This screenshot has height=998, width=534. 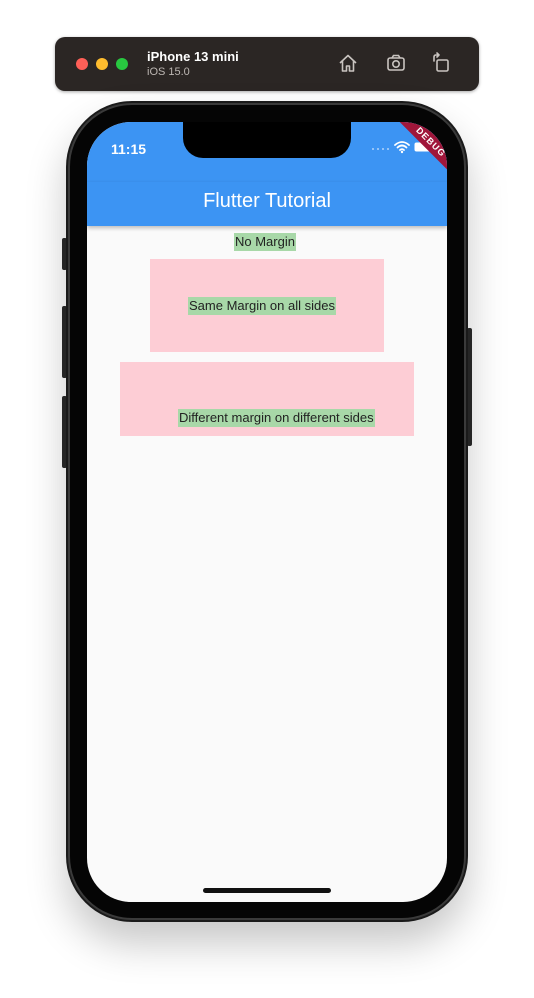 What do you see at coordinates (383, 149) in the screenshot?
I see `cellular-icon` at bounding box center [383, 149].